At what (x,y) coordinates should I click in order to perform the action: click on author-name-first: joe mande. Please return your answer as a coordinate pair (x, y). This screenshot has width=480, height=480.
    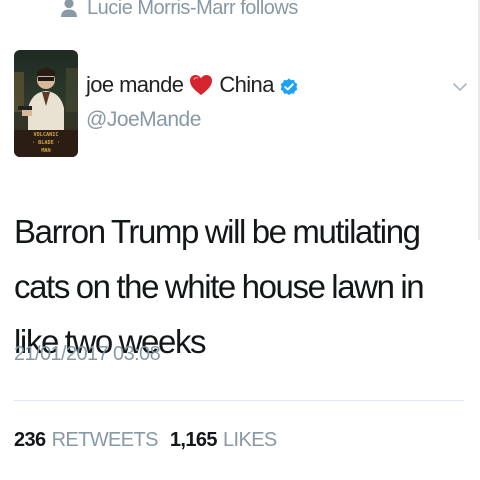
    Looking at the image, I should click on (135, 85).